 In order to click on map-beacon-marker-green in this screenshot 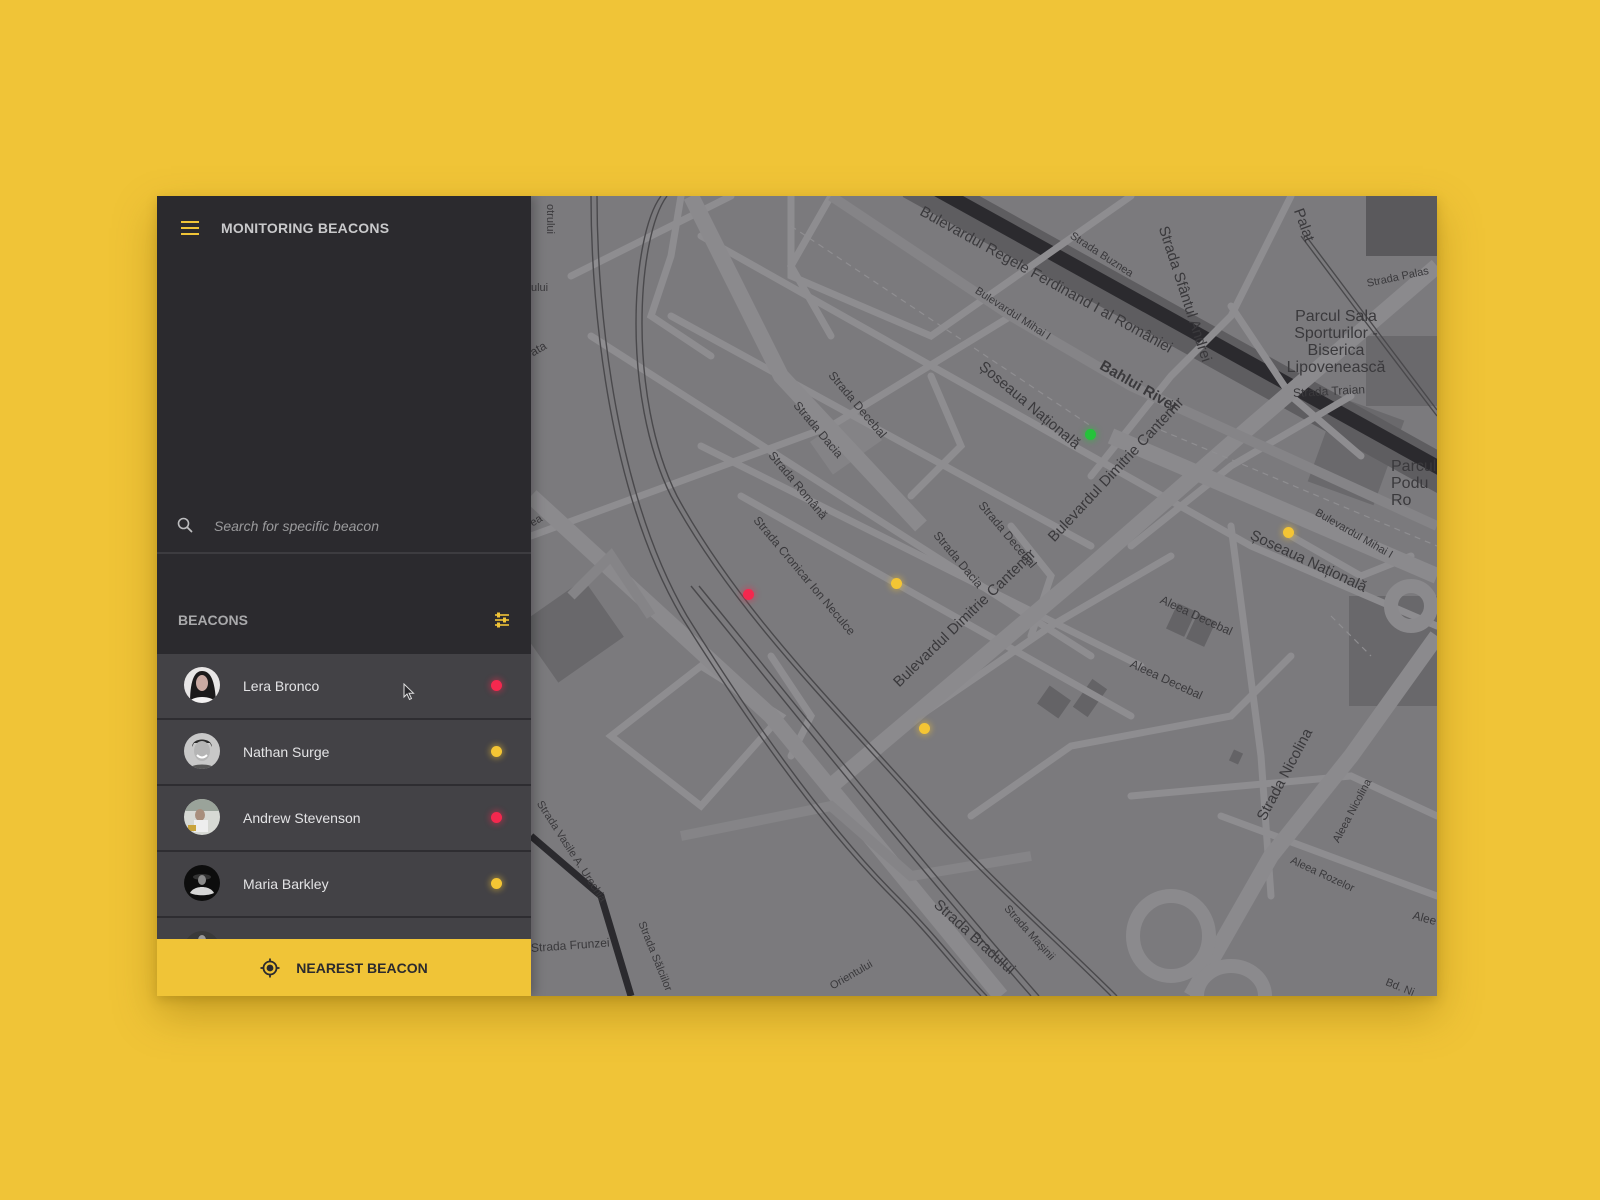, I will do `click(1090, 434)`.